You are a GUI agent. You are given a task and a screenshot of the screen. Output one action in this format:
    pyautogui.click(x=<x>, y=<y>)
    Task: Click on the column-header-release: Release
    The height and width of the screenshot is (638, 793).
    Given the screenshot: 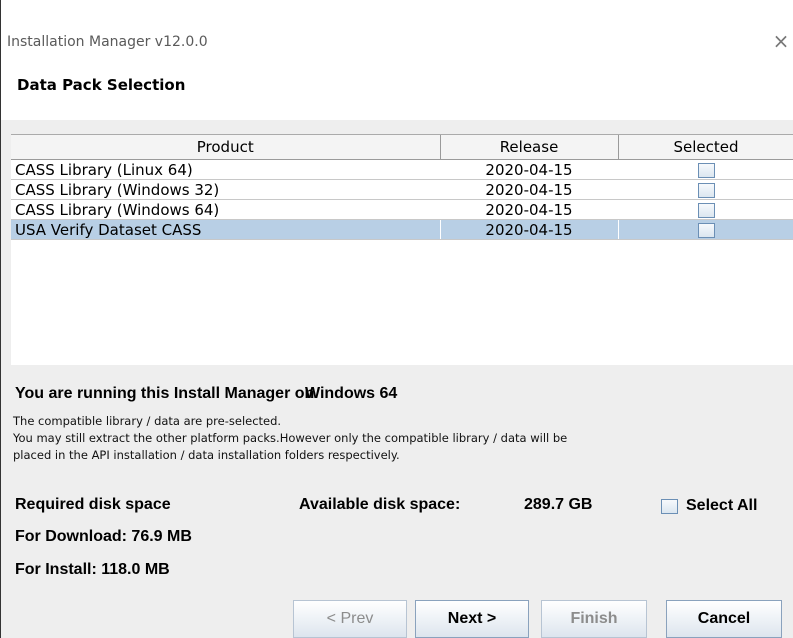 What is the action you would take?
    pyautogui.click(x=529, y=147)
    